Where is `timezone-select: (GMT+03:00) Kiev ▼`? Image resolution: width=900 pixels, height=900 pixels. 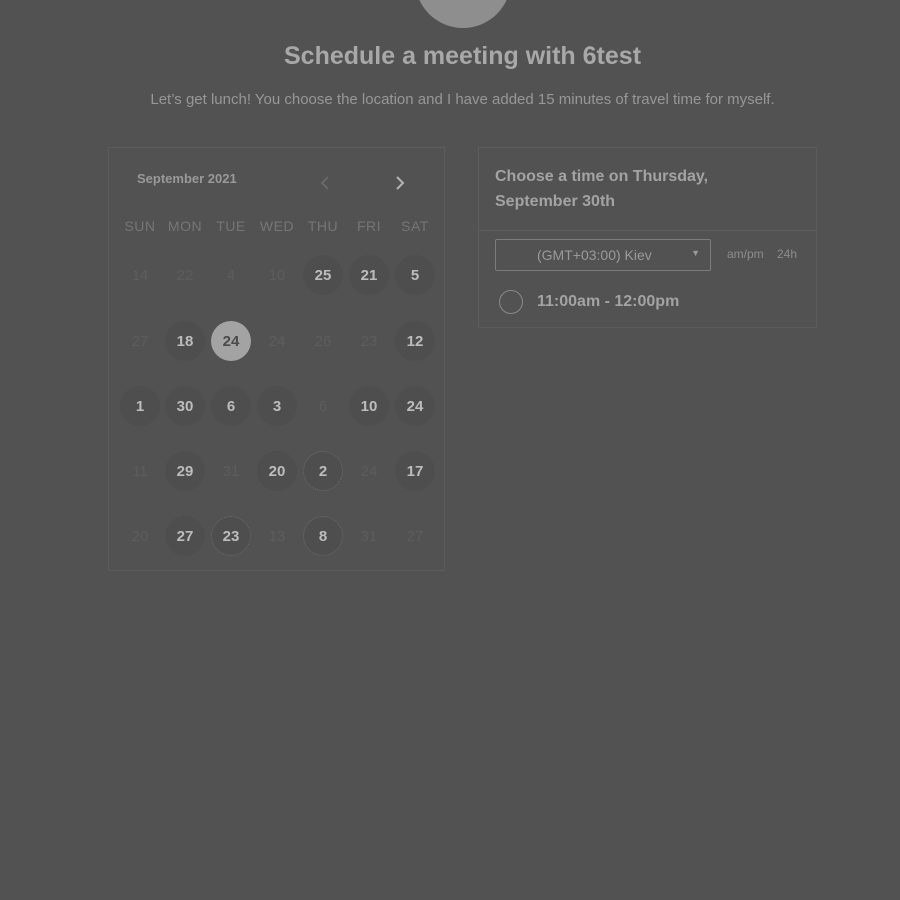
timezone-select: (GMT+03:00) Kiev ▼ is located at coordinates (603, 255).